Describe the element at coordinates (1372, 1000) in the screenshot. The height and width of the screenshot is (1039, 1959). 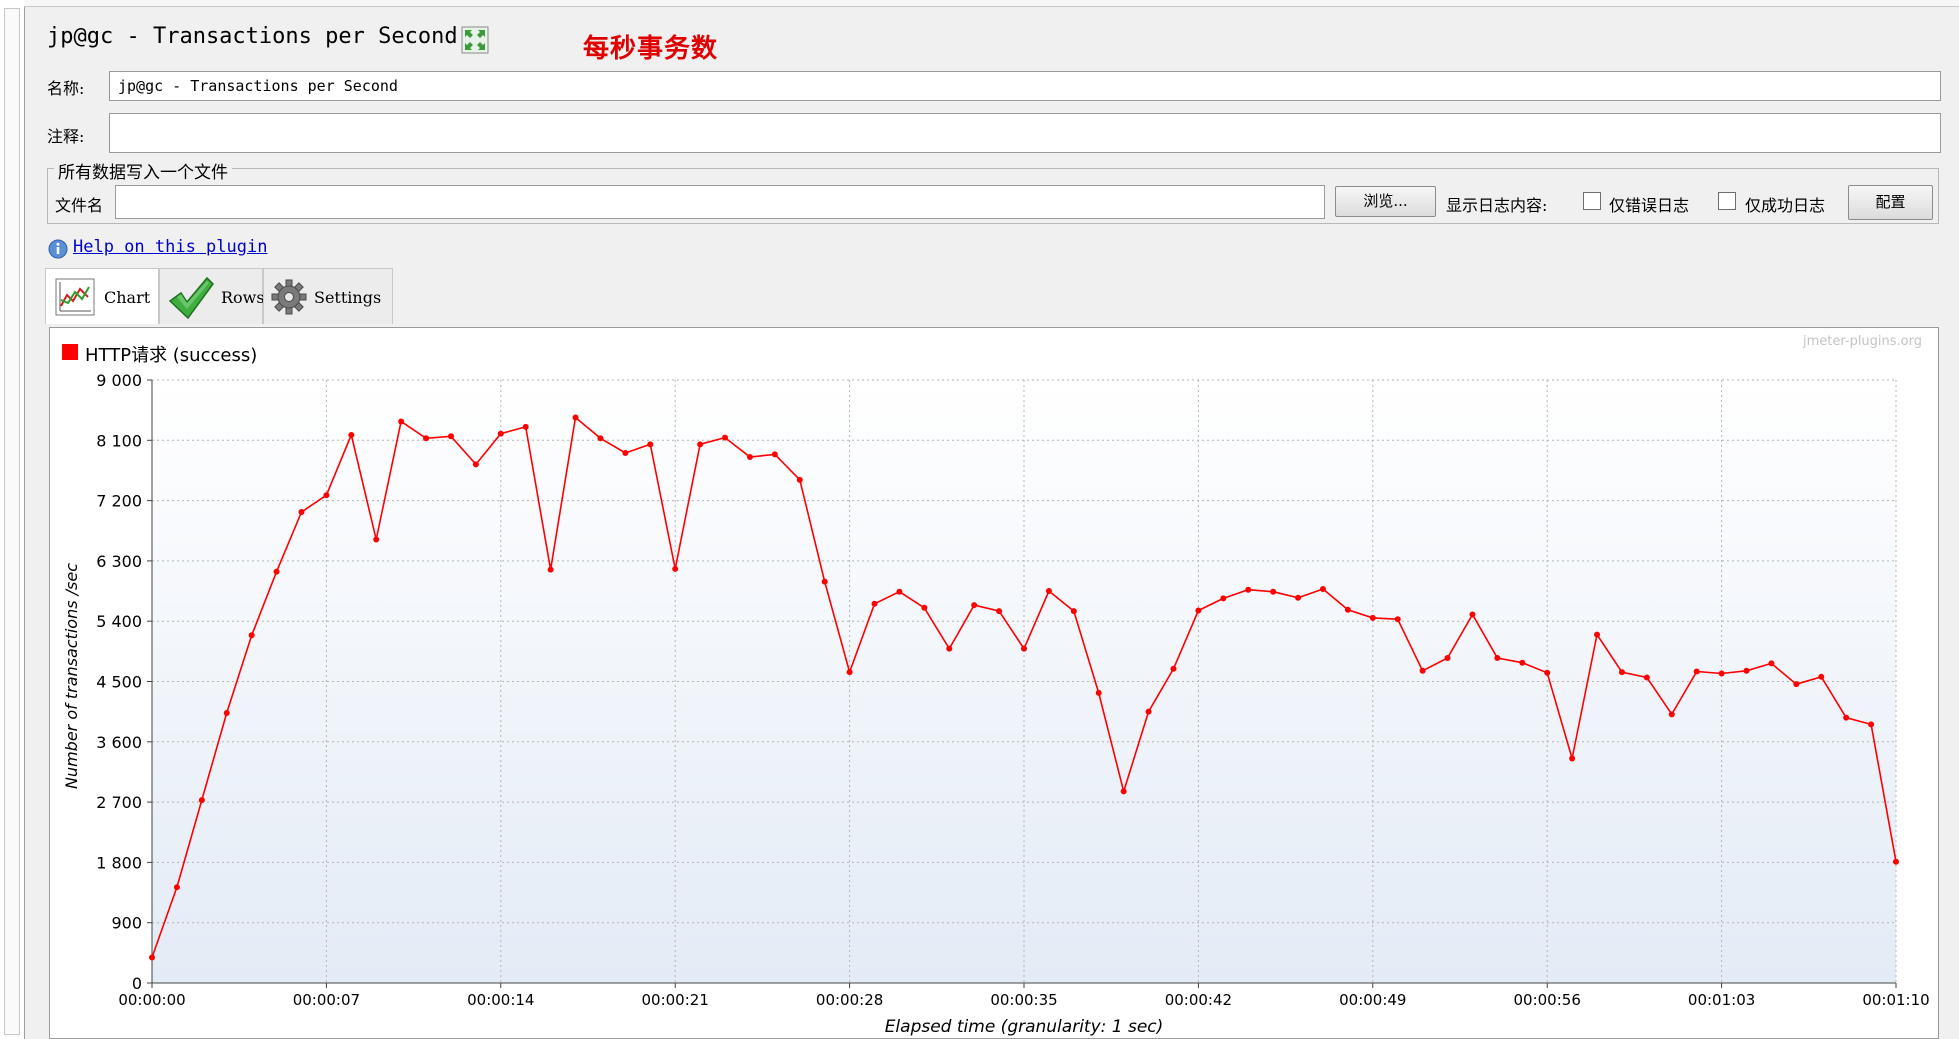
I see `x-tick-label: 00:00:49` at that location.